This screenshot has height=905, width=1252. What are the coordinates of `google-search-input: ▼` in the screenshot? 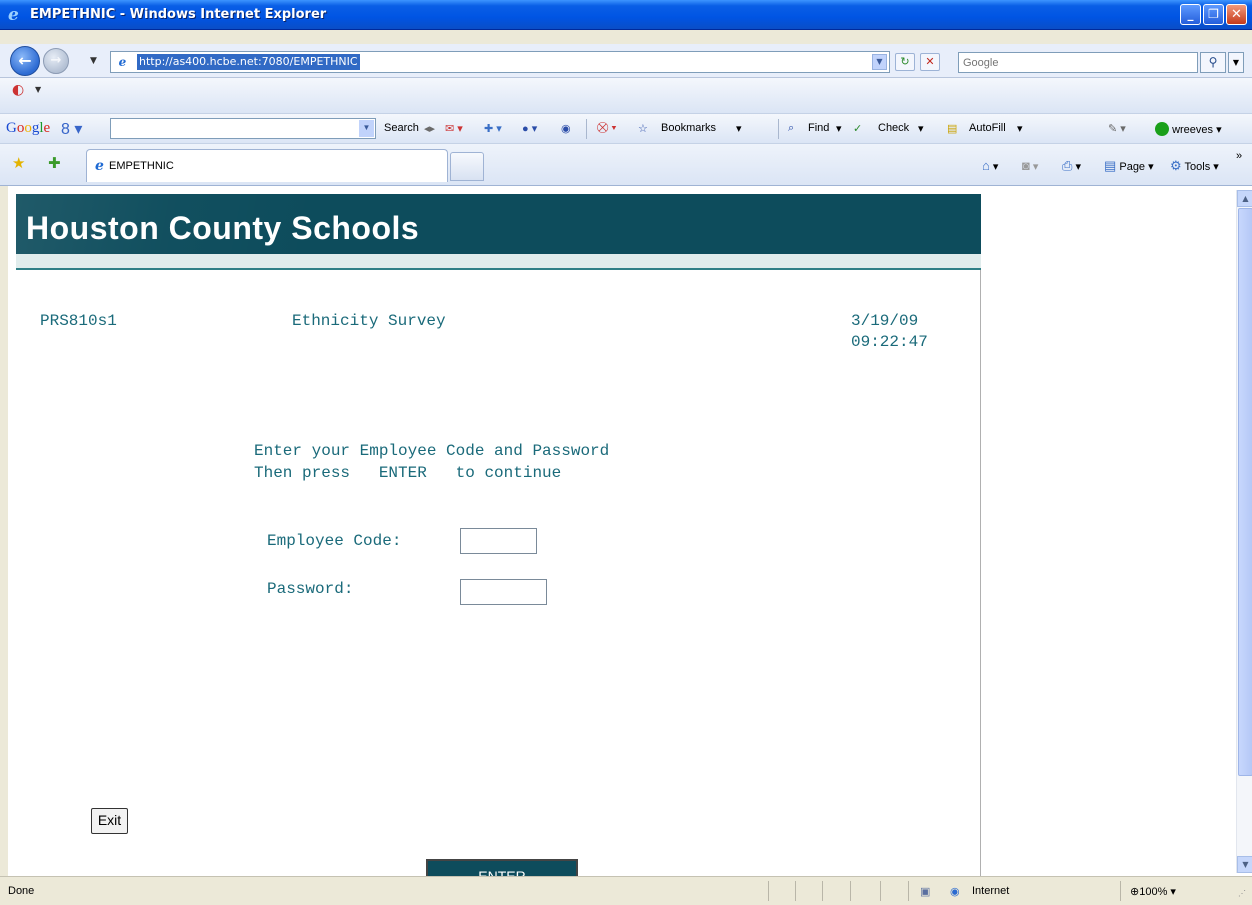 It's located at (243, 128).